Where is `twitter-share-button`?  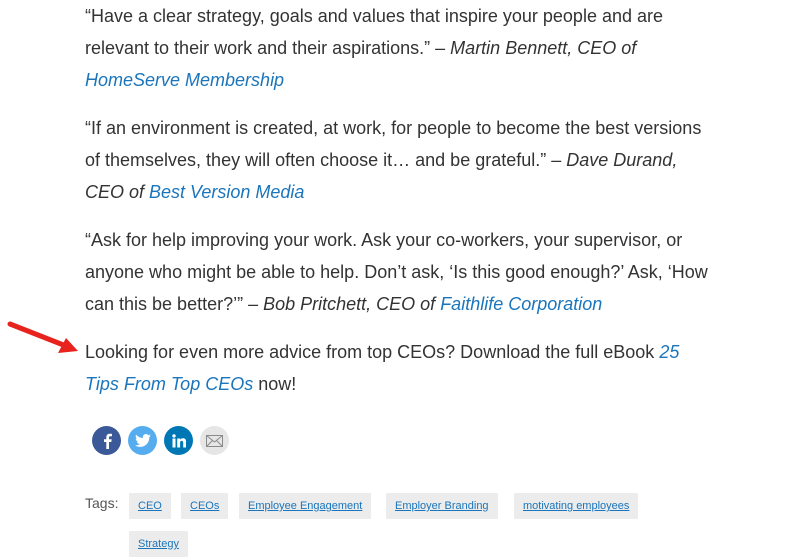 twitter-share-button is located at coordinates (142, 440).